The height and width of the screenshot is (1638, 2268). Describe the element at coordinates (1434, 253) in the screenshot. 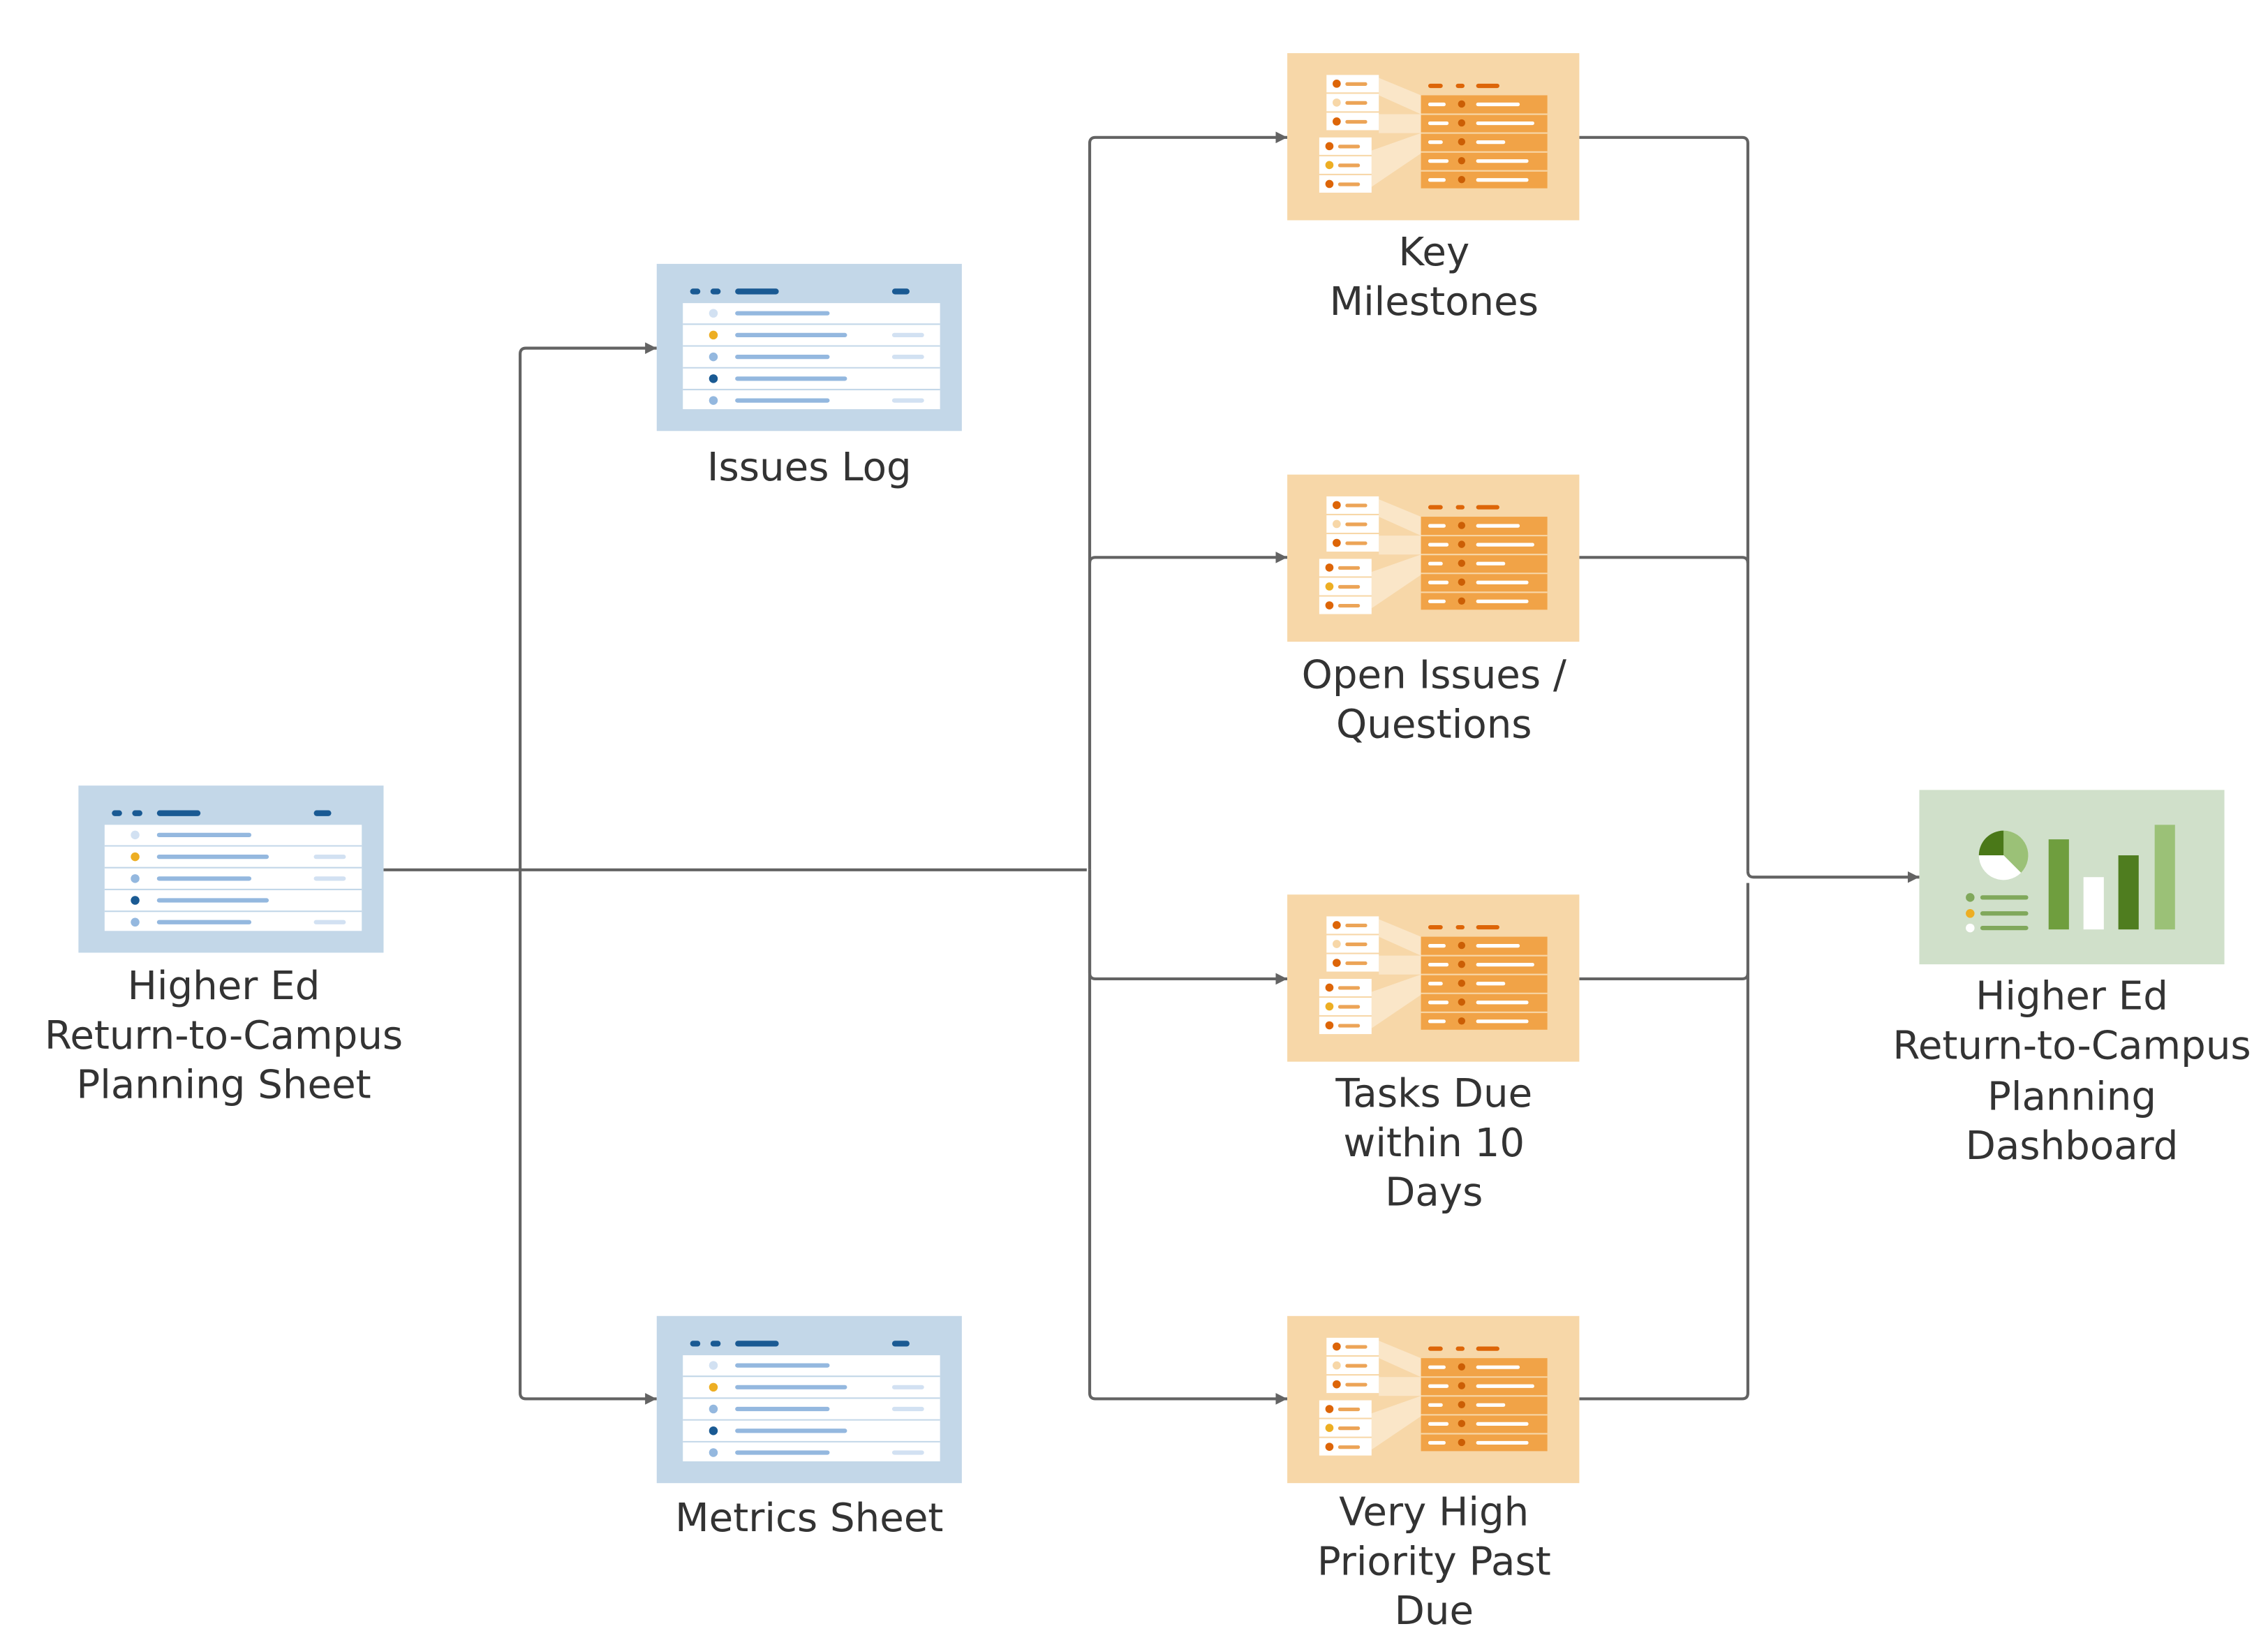

I see `node-label: Key` at that location.